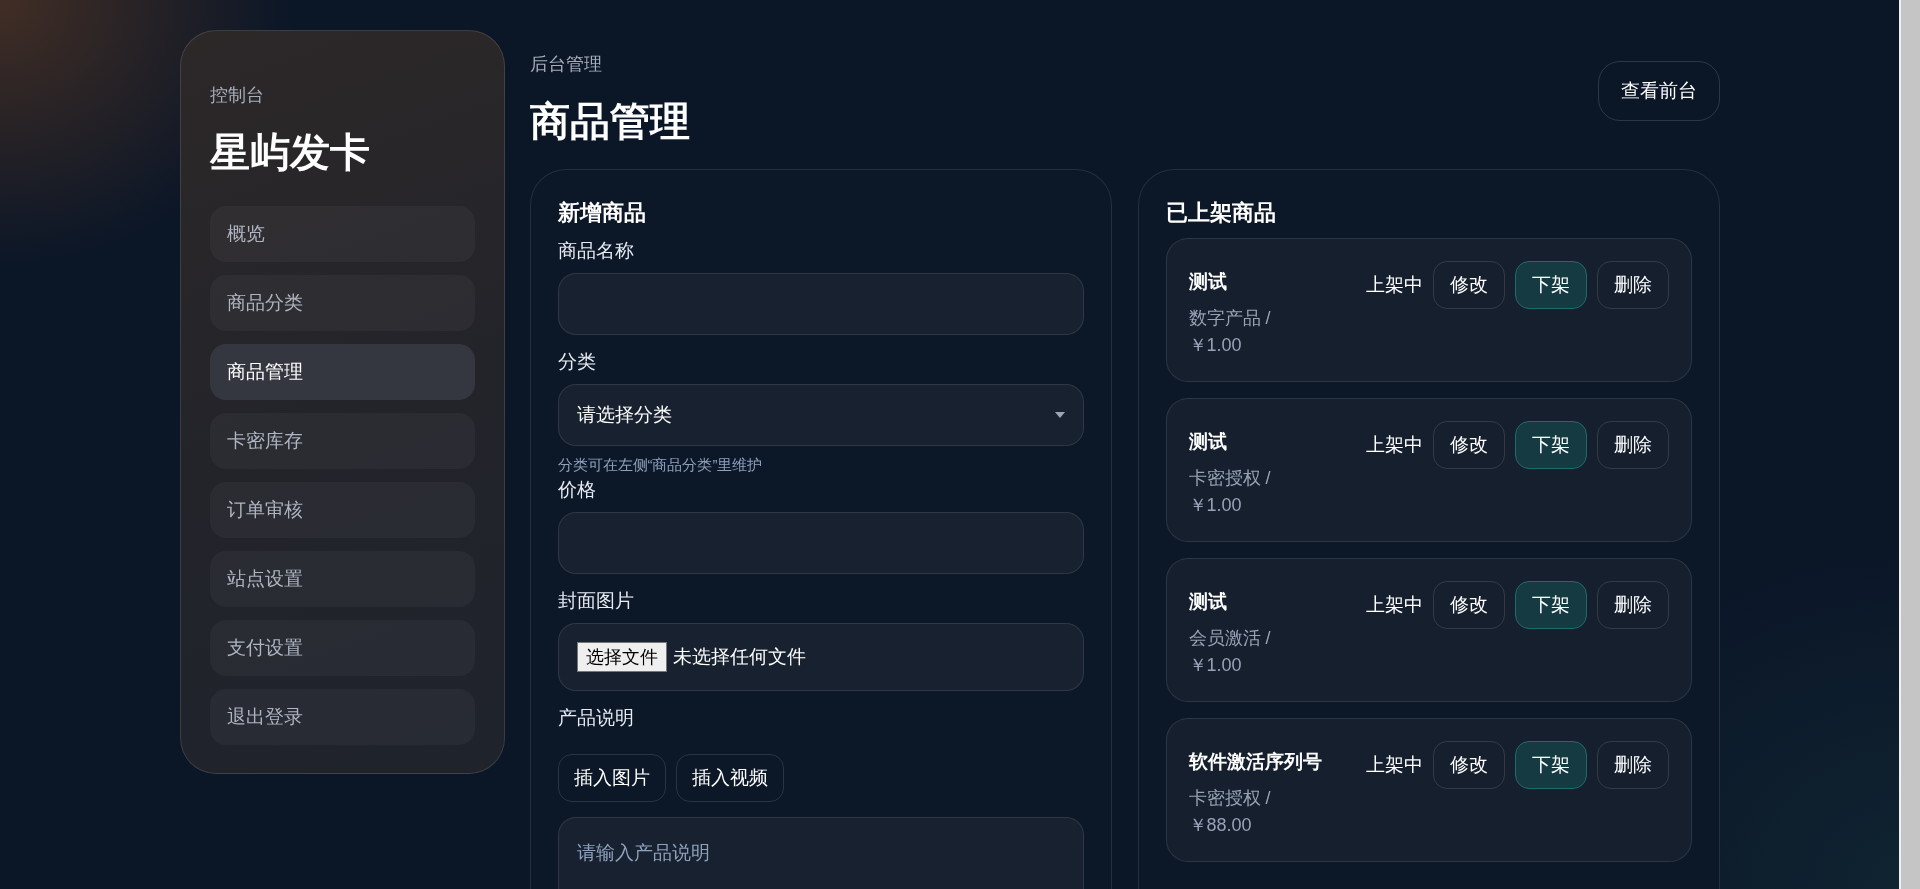  I want to click on card-title: 新增商品, so click(602, 213).